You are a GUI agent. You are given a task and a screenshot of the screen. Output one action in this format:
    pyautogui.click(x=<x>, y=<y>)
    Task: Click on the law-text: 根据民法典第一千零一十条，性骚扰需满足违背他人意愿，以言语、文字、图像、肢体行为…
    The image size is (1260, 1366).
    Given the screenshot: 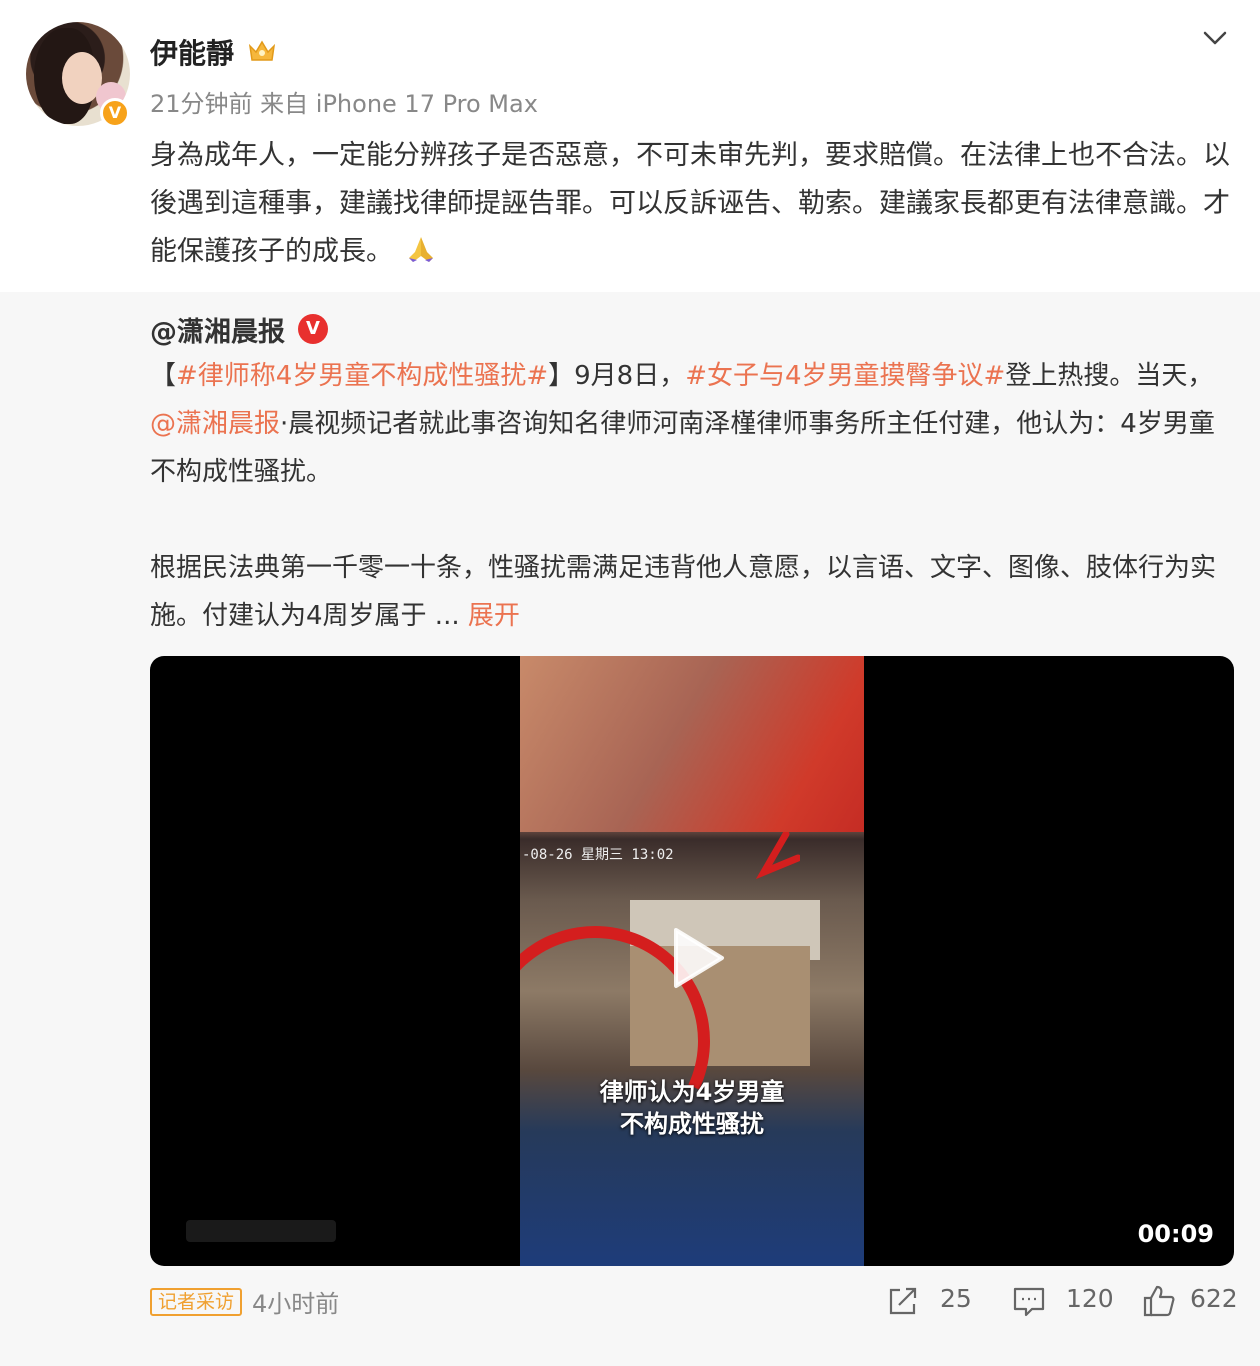 What is the action you would take?
    pyautogui.click(x=683, y=592)
    